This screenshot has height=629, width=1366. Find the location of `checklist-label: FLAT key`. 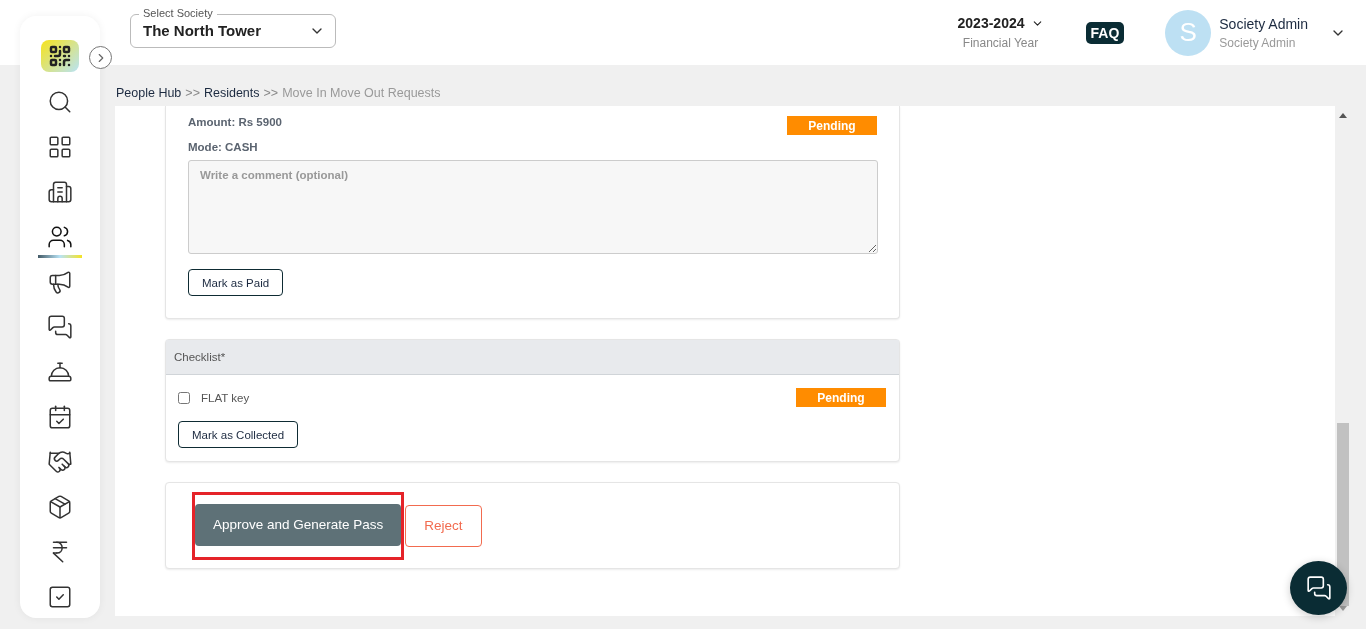

checklist-label: FLAT key is located at coordinates (226, 397).